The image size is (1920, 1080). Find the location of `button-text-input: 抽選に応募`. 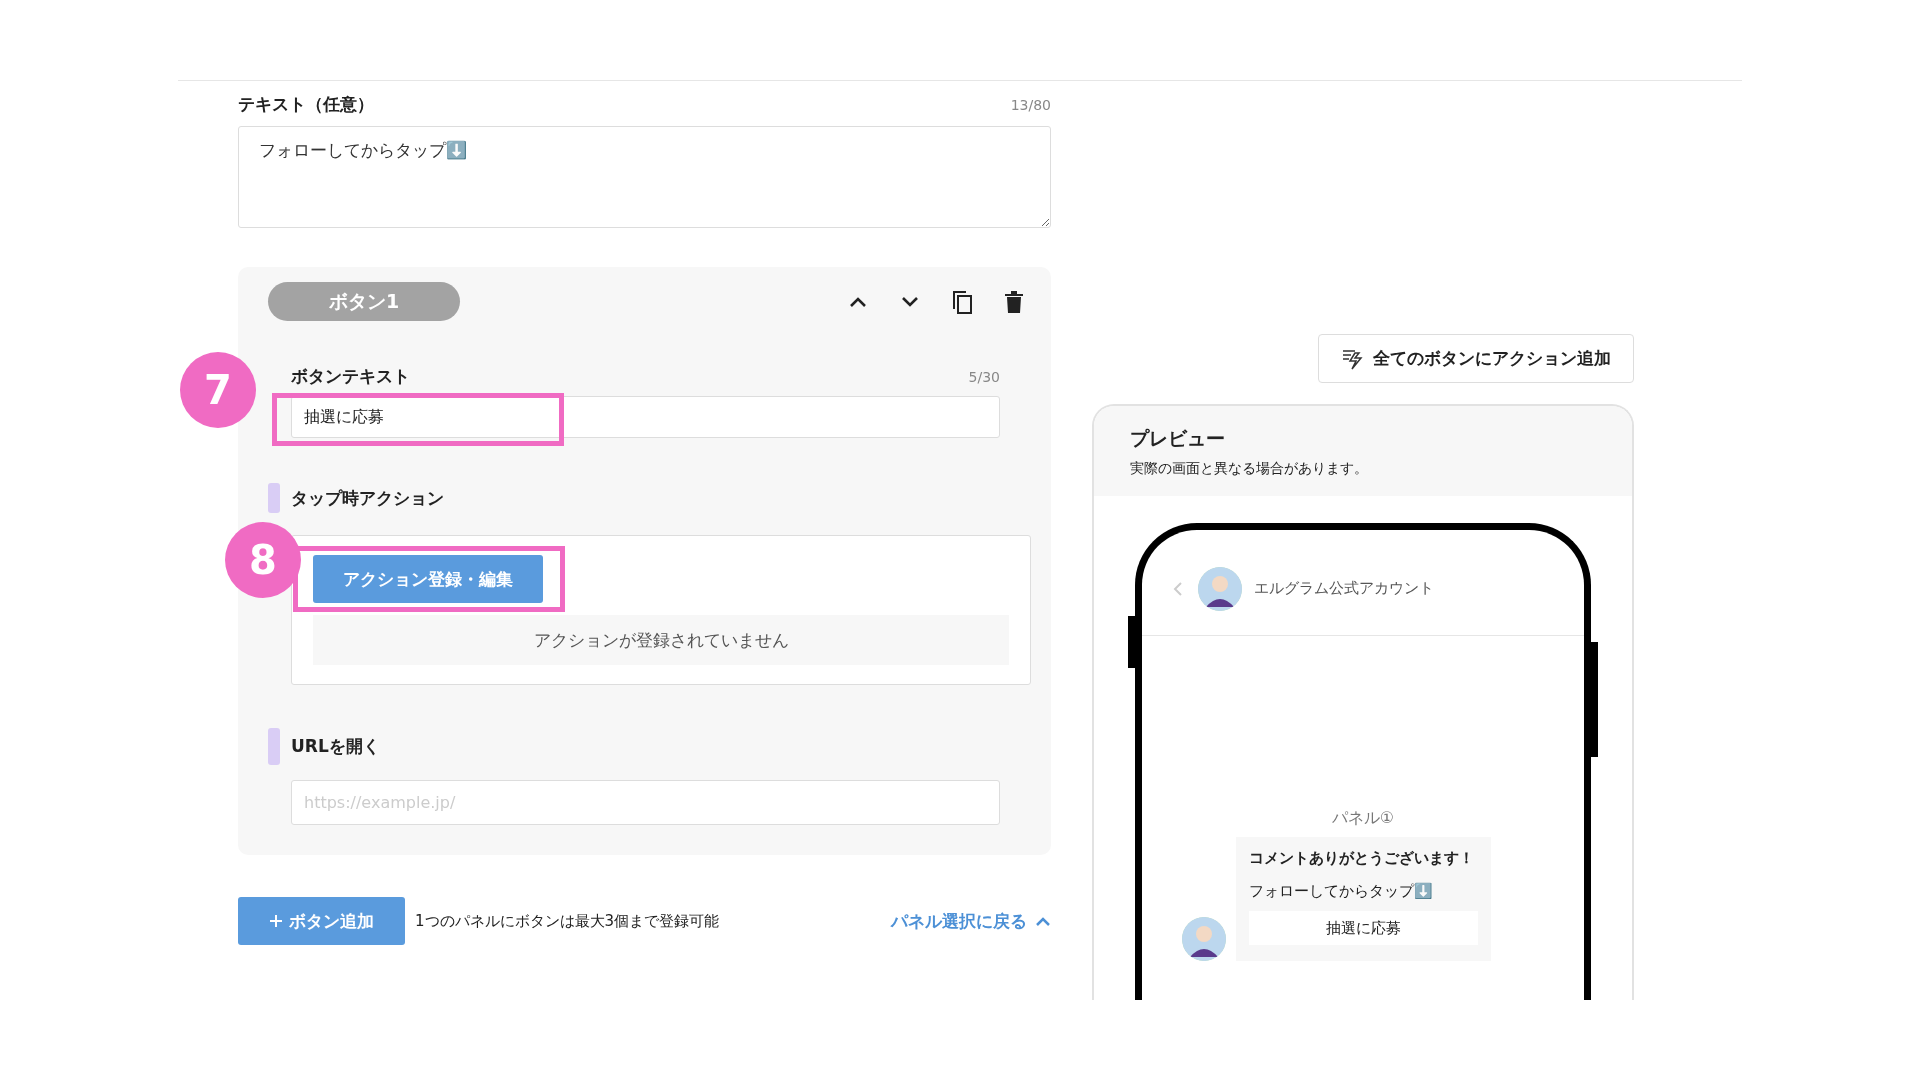

button-text-input: 抽選に応募 is located at coordinates (645, 417).